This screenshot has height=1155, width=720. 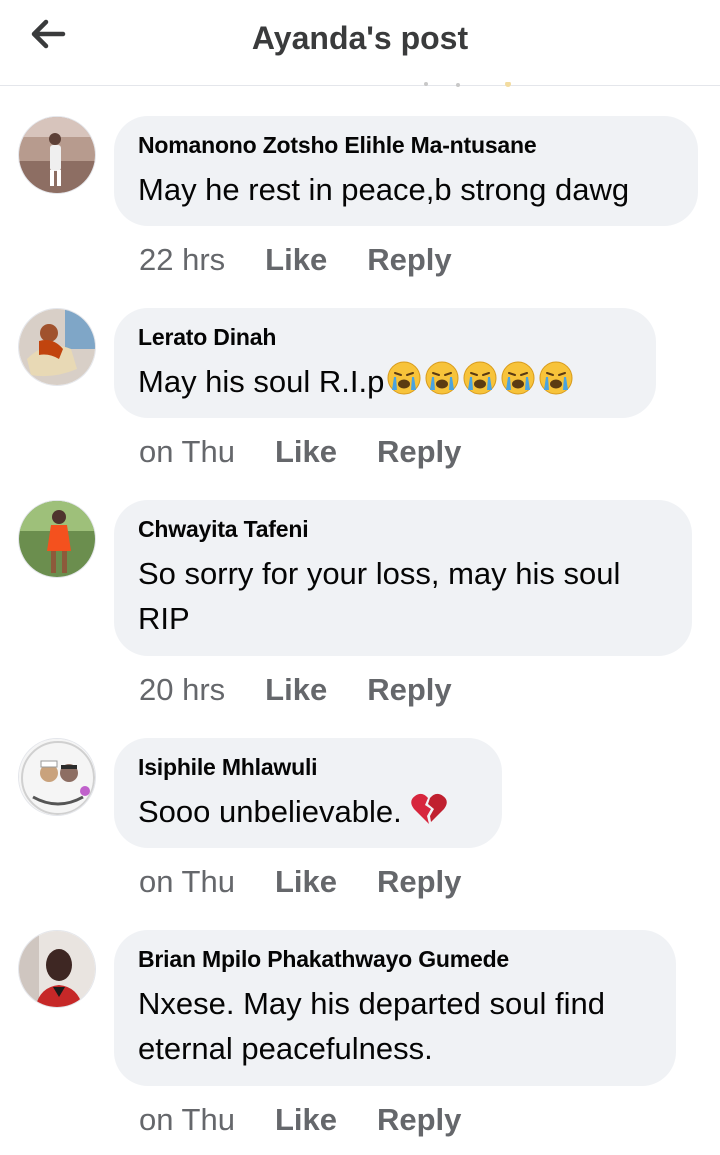 What do you see at coordinates (379, 573) in the screenshot?
I see `comment-text-line: So sorry for your loss, may his soul` at bounding box center [379, 573].